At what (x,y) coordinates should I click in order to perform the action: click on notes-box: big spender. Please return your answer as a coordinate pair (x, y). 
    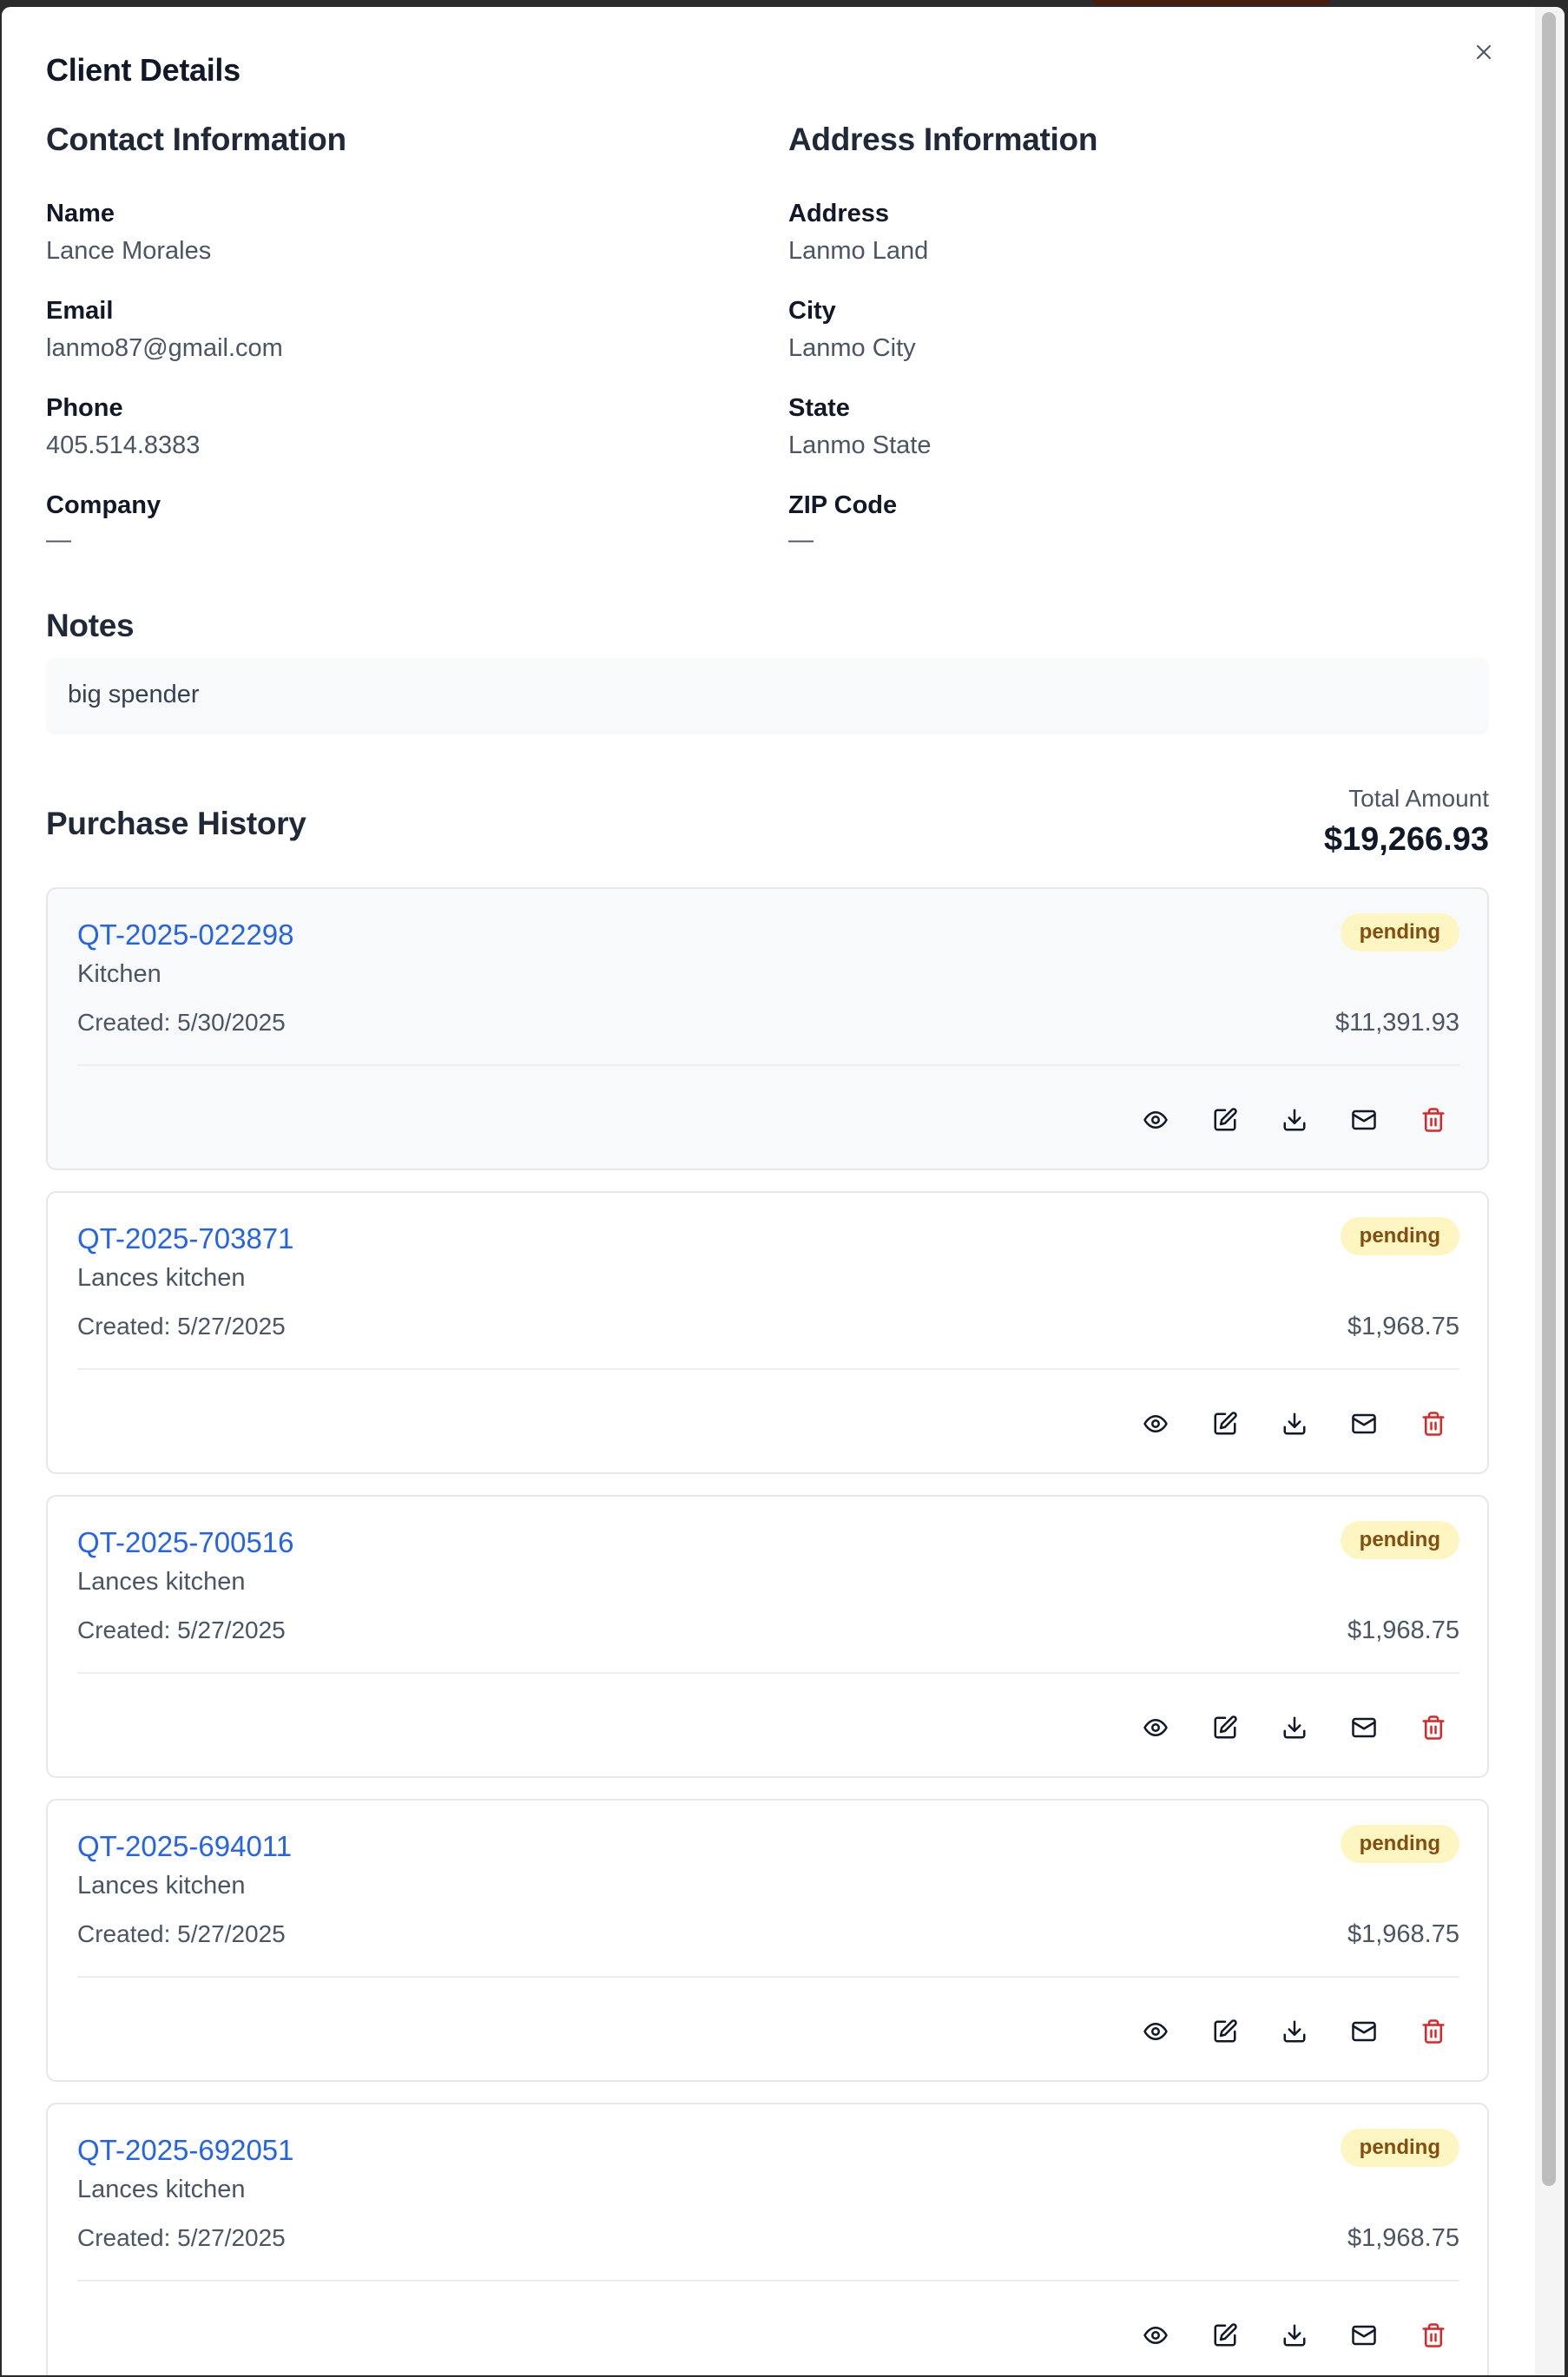
    Looking at the image, I should click on (767, 696).